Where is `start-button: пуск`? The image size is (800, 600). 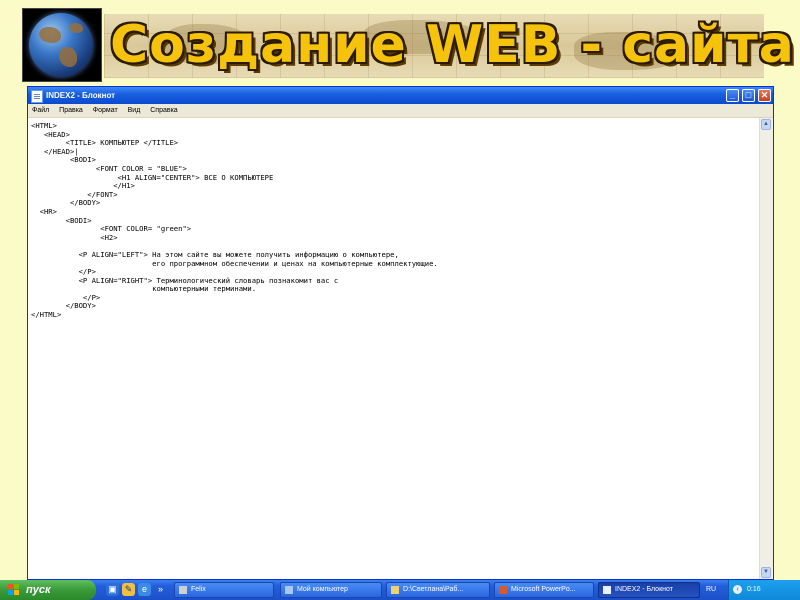 start-button: пуск is located at coordinates (48, 590).